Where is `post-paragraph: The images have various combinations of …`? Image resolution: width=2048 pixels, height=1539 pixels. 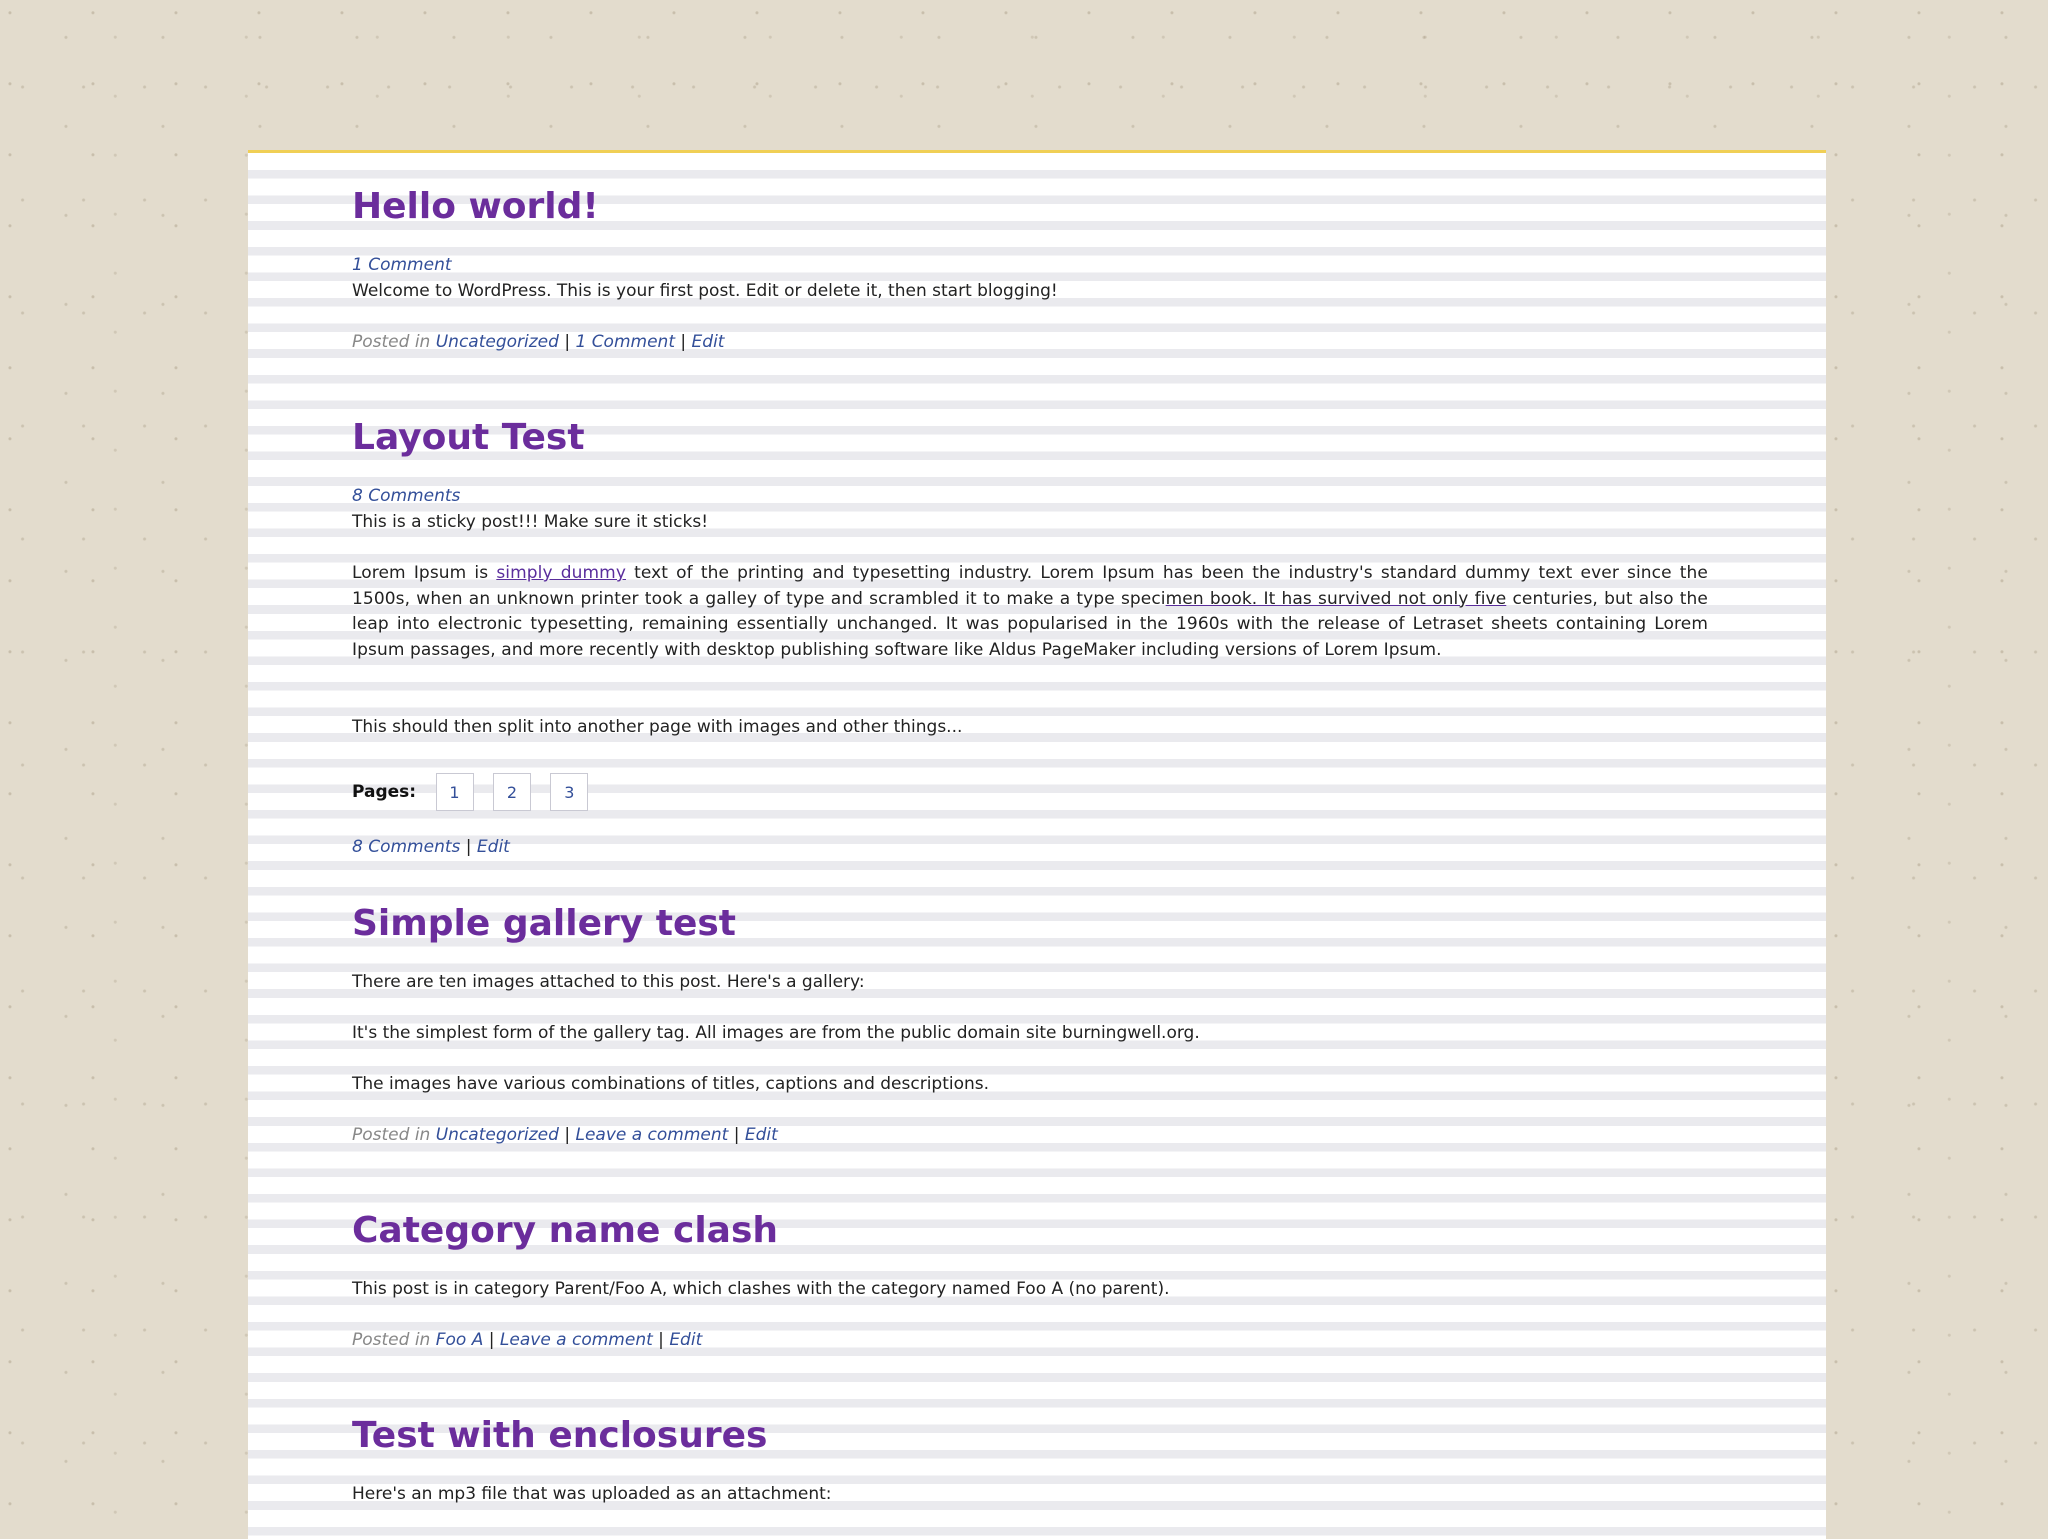
post-paragraph: The images have various combinations of … is located at coordinates (671, 1084).